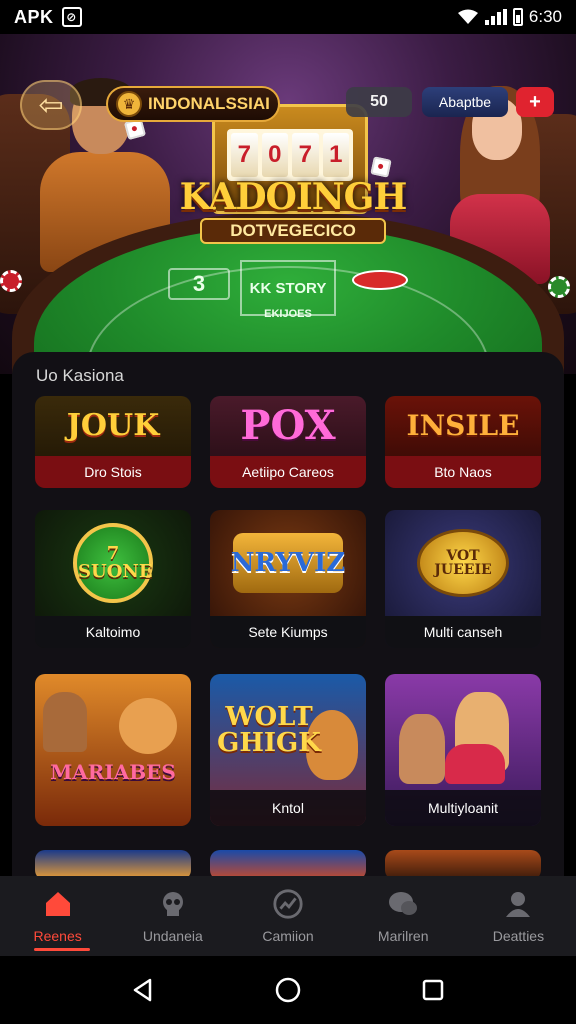  Describe the element at coordinates (288, 936) in the screenshot. I see `nav-label: Camiion` at that location.